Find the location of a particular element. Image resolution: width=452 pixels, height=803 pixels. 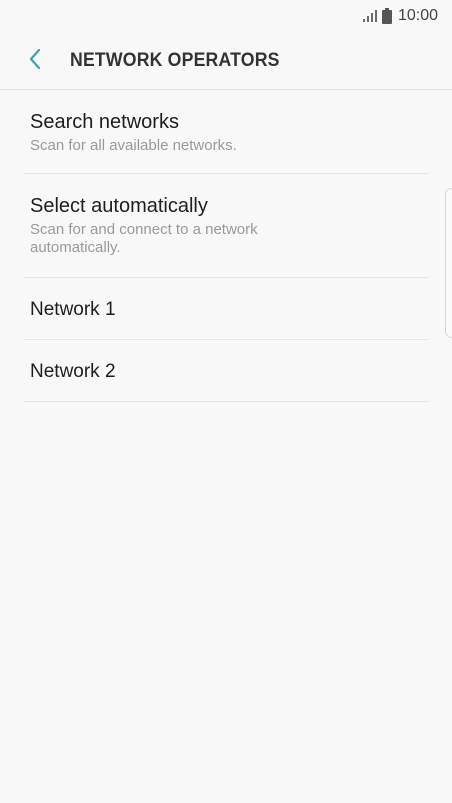

list-item-network-2: Network 2 is located at coordinates (226, 371).